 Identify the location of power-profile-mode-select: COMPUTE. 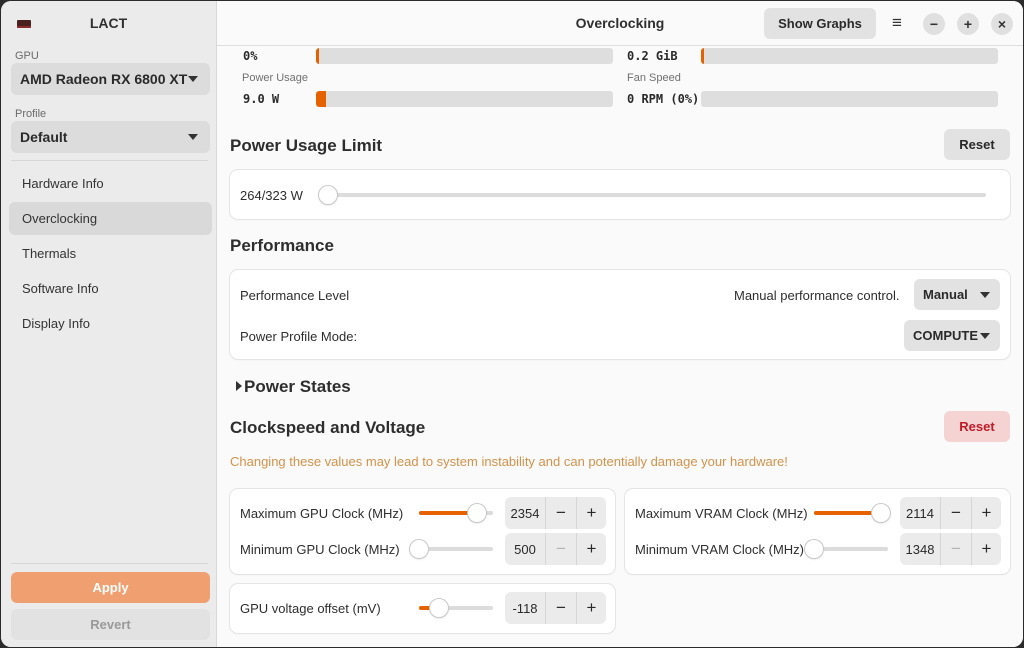
(952, 335).